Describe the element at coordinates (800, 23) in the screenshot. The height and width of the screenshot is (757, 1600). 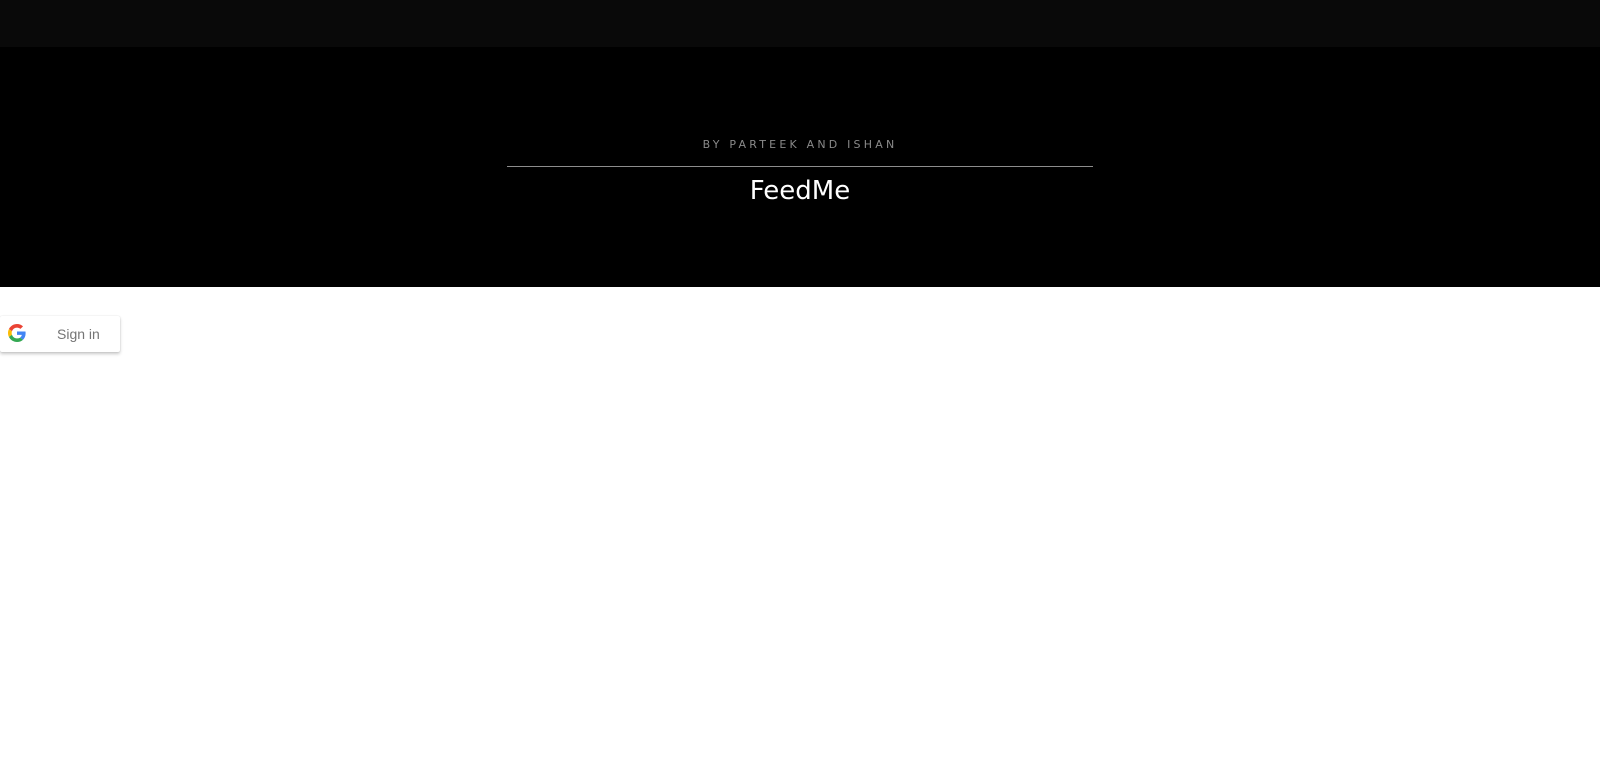
I see `top-bar` at that location.